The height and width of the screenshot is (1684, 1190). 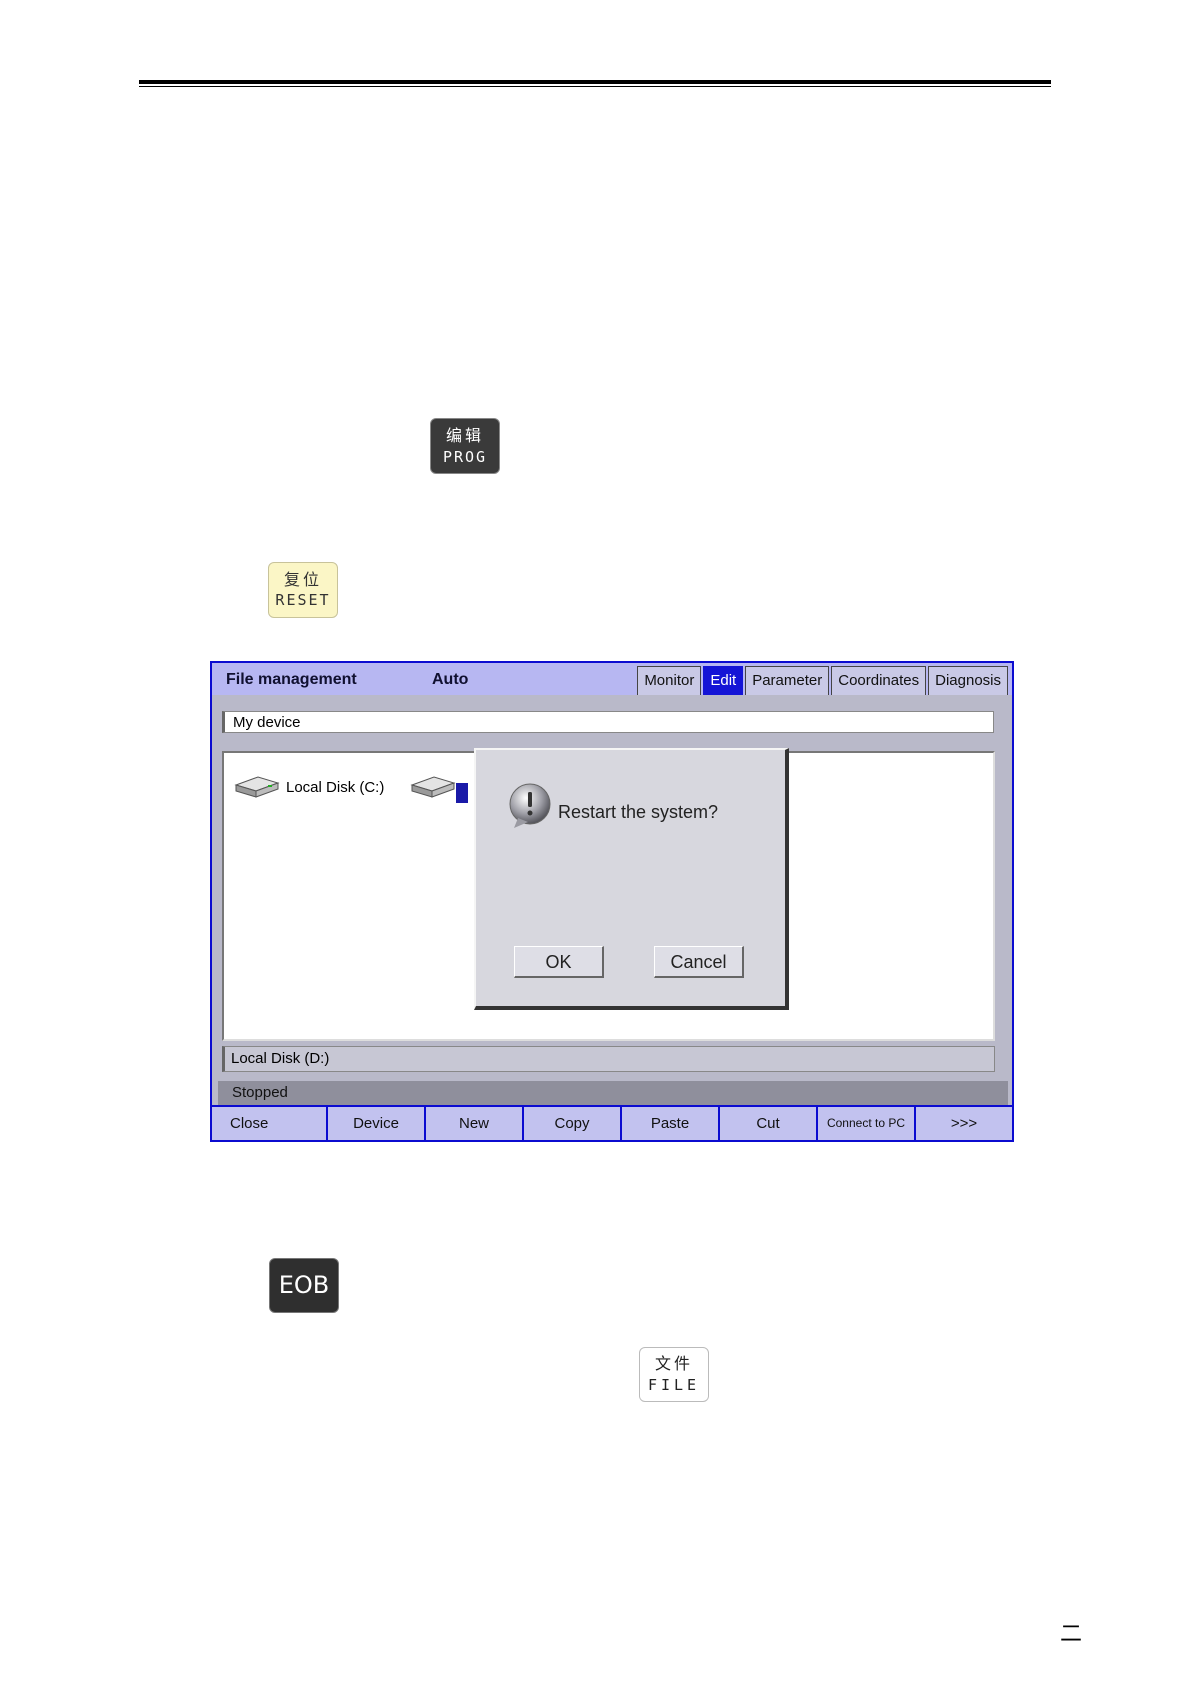 I want to click on disk-label: Local Disk (C:), so click(x=335, y=787).